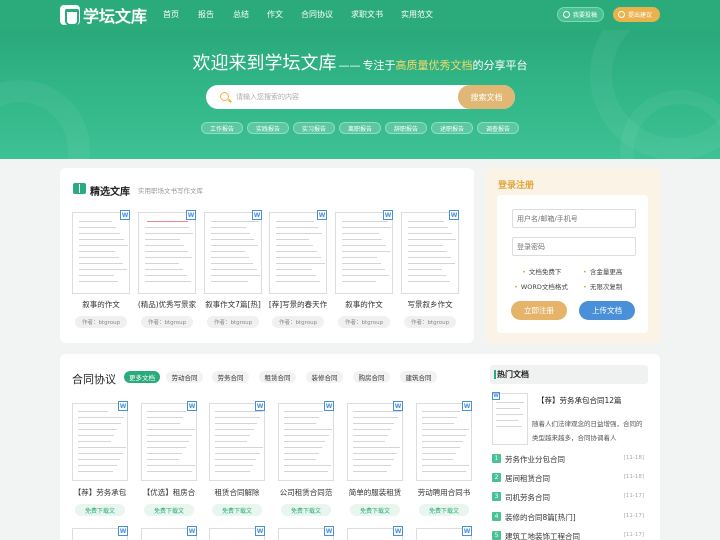  I want to click on hot-doc-title: 居间租赁合同, so click(527, 478).